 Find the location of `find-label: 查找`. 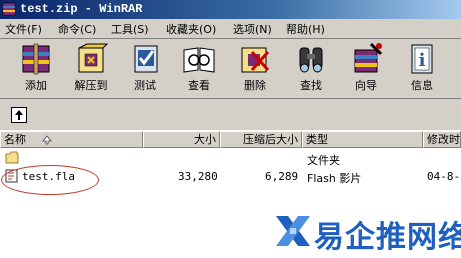

find-label: 查找 is located at coordinates (311, 85).